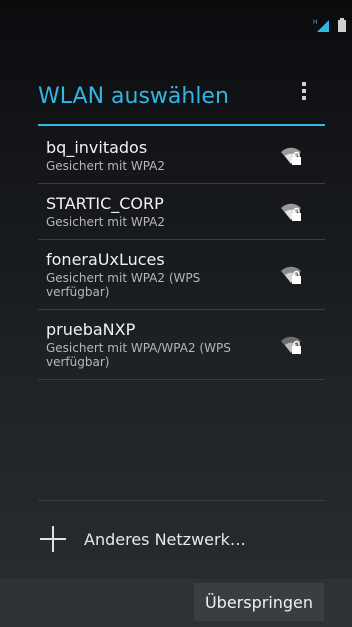  Describe the element at coordinates (304, 91) in the screenshot. I see `overflow-menu-icon` at that location.